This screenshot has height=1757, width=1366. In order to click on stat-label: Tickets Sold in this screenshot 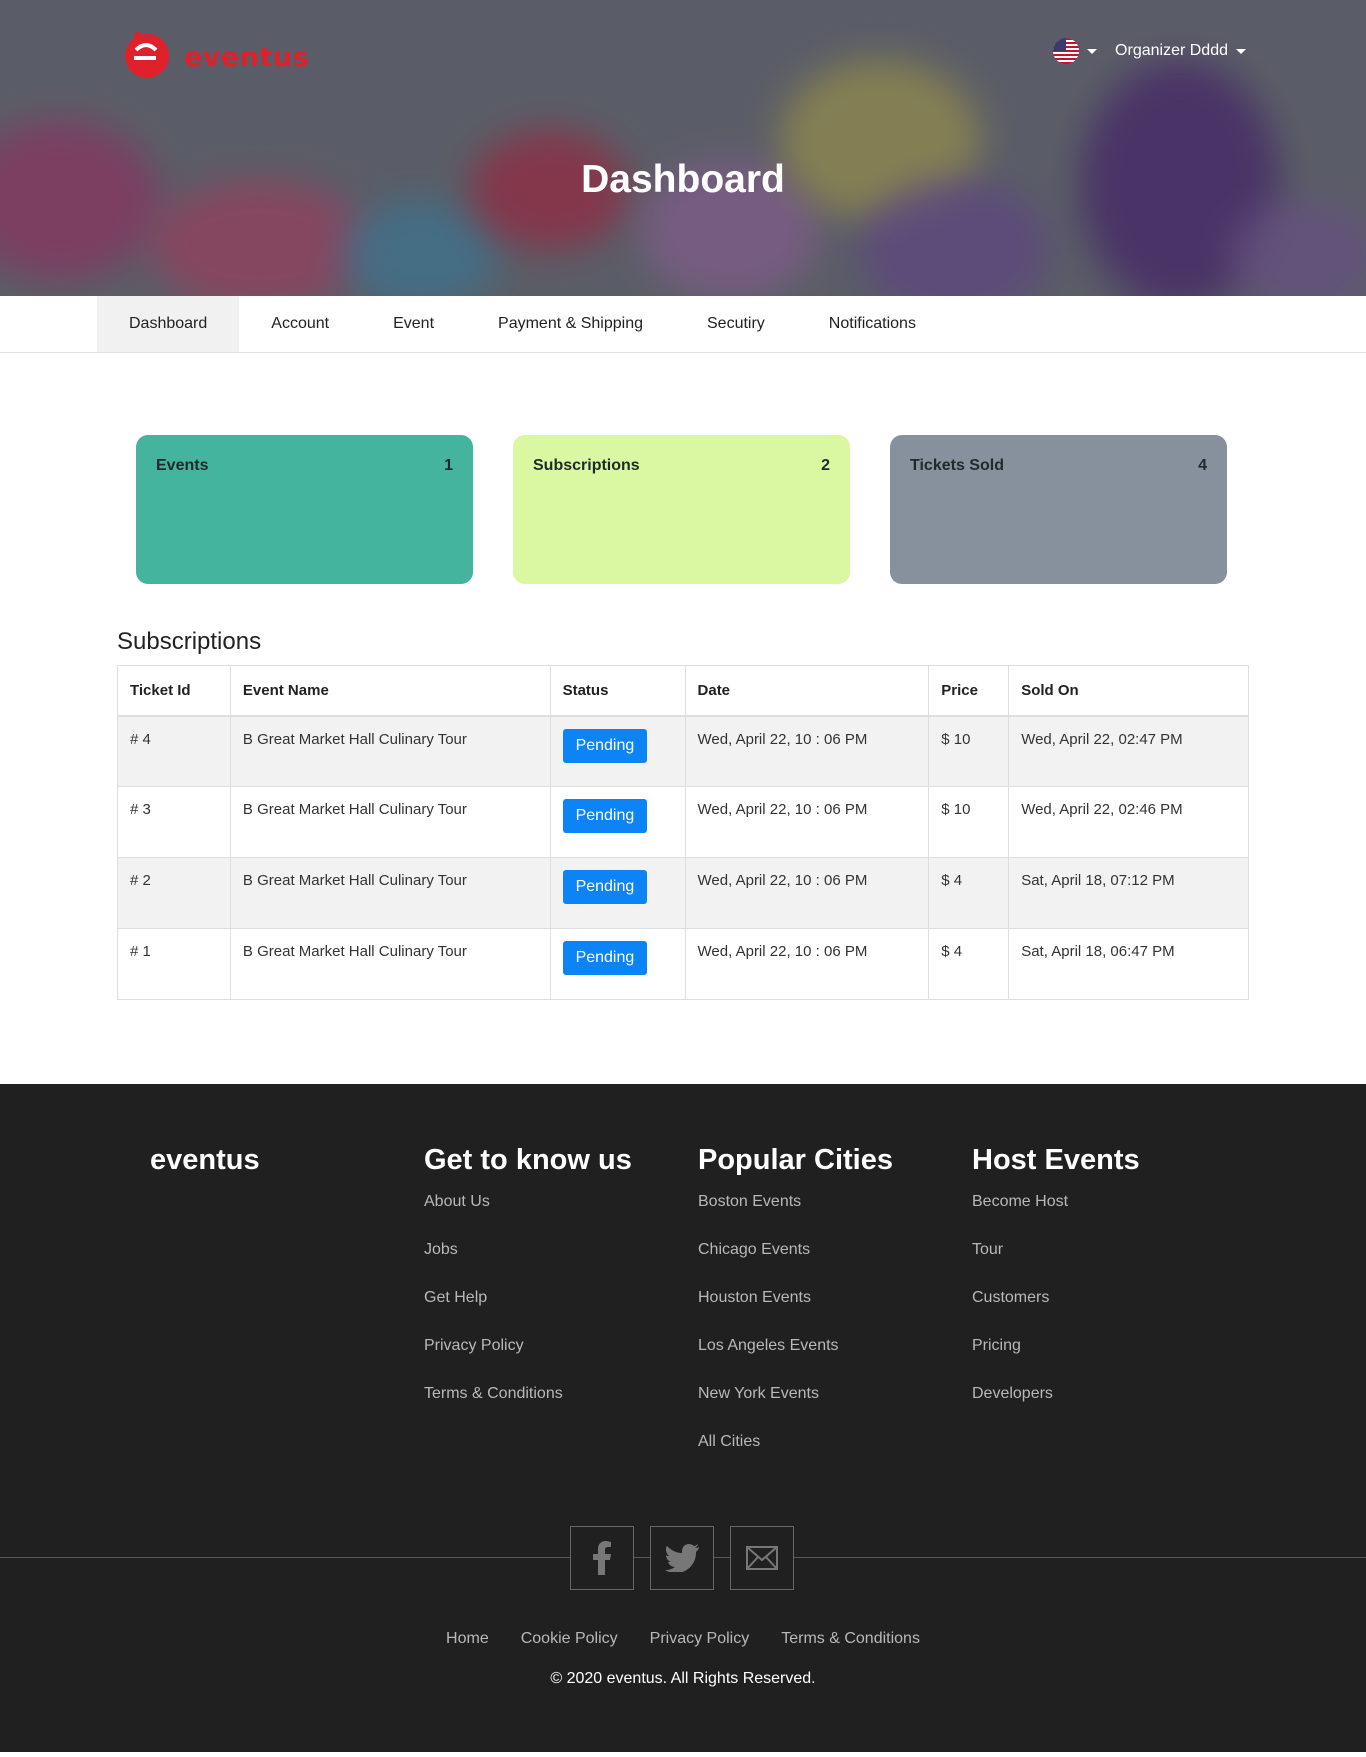, I will do `click(957, 465)`.